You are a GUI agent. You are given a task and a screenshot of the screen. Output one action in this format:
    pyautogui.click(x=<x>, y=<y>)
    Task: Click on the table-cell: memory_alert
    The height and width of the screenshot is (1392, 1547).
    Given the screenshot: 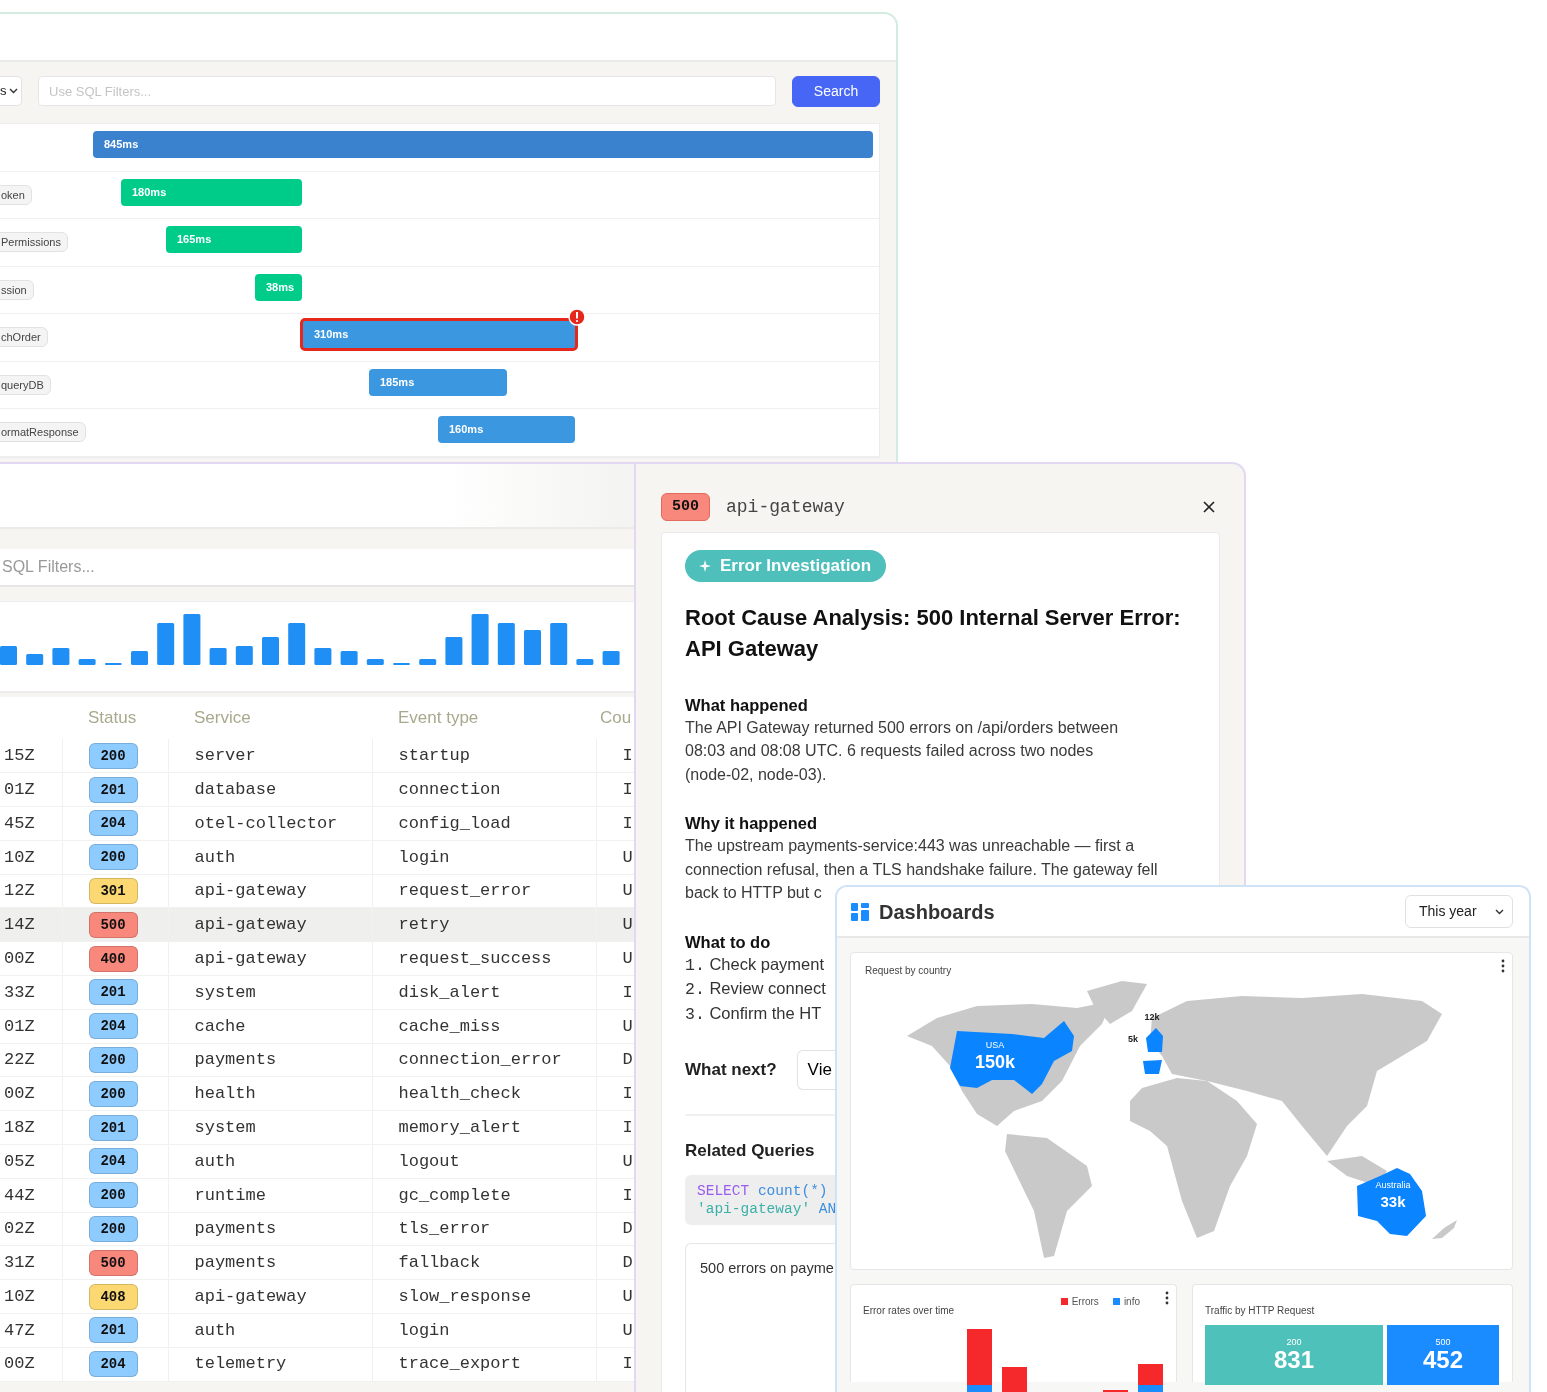 What is the action you would take?
    pyautogui.click(x=484, y=1127)
    